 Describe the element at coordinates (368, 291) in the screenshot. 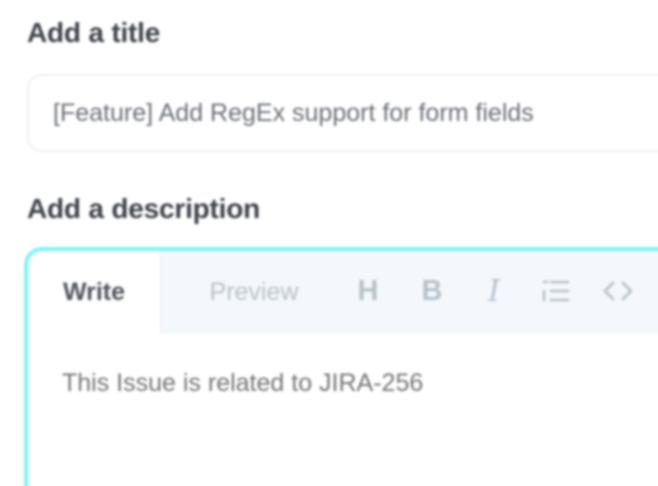

I see `heading-icon: H` at that location.